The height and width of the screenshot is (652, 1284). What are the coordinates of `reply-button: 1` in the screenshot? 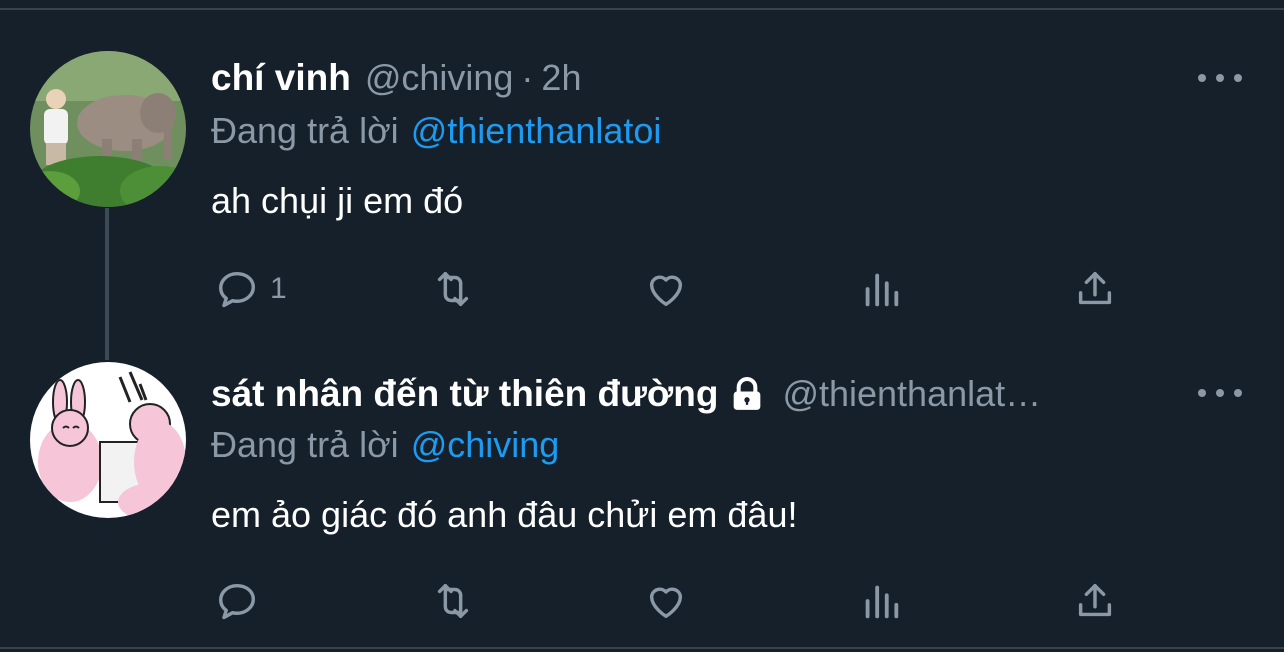 It's located at (250, 289).